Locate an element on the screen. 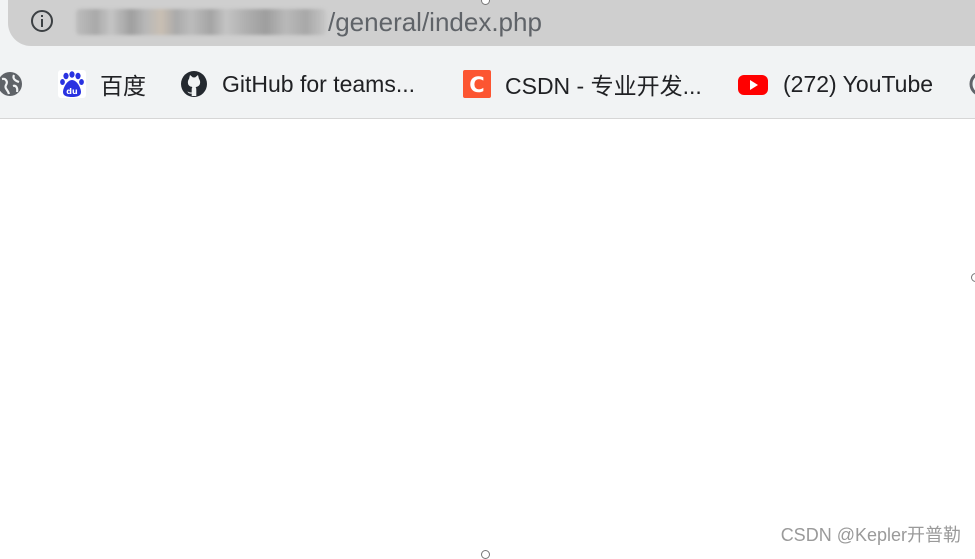 The width and height of the screenshot is (975, 559). bookmark-overflow is located at coordinates (971, 84).